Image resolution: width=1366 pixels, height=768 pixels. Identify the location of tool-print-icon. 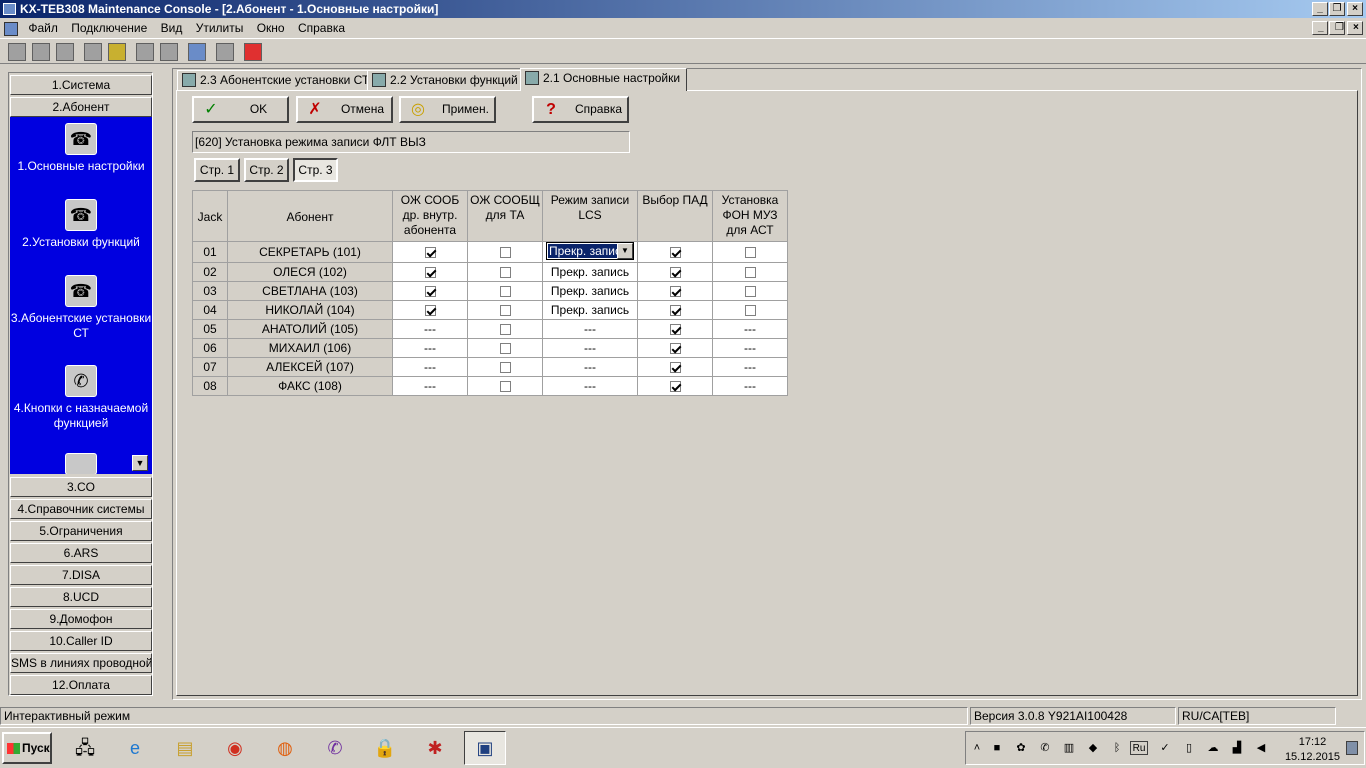
(225, 52).